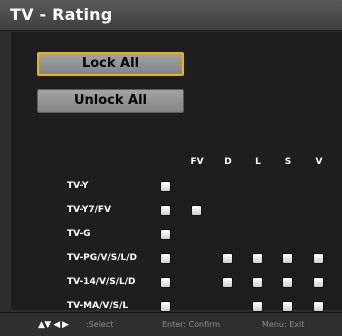  I want to click on lock-all-button: Lock All, so click(110, 64).